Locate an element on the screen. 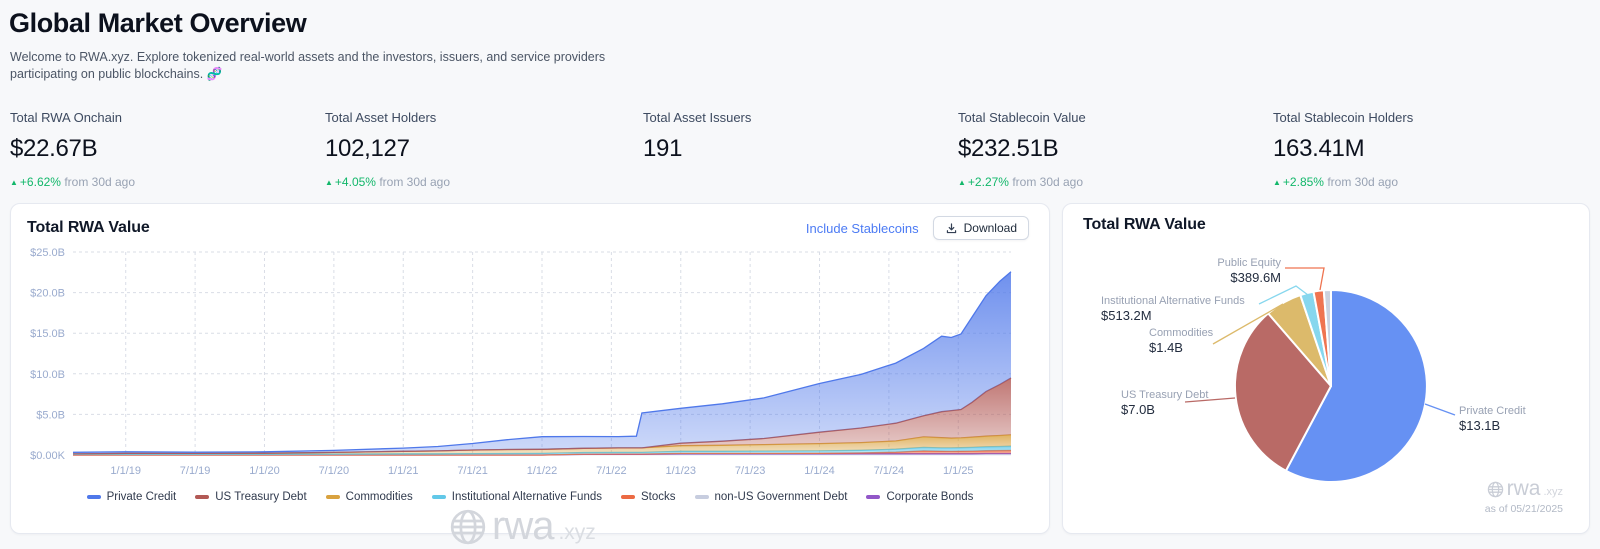 Image resolution: width=1600 pixels, height=549 pixels. svg-text: $5.0B is located at coordinates (50, 415).